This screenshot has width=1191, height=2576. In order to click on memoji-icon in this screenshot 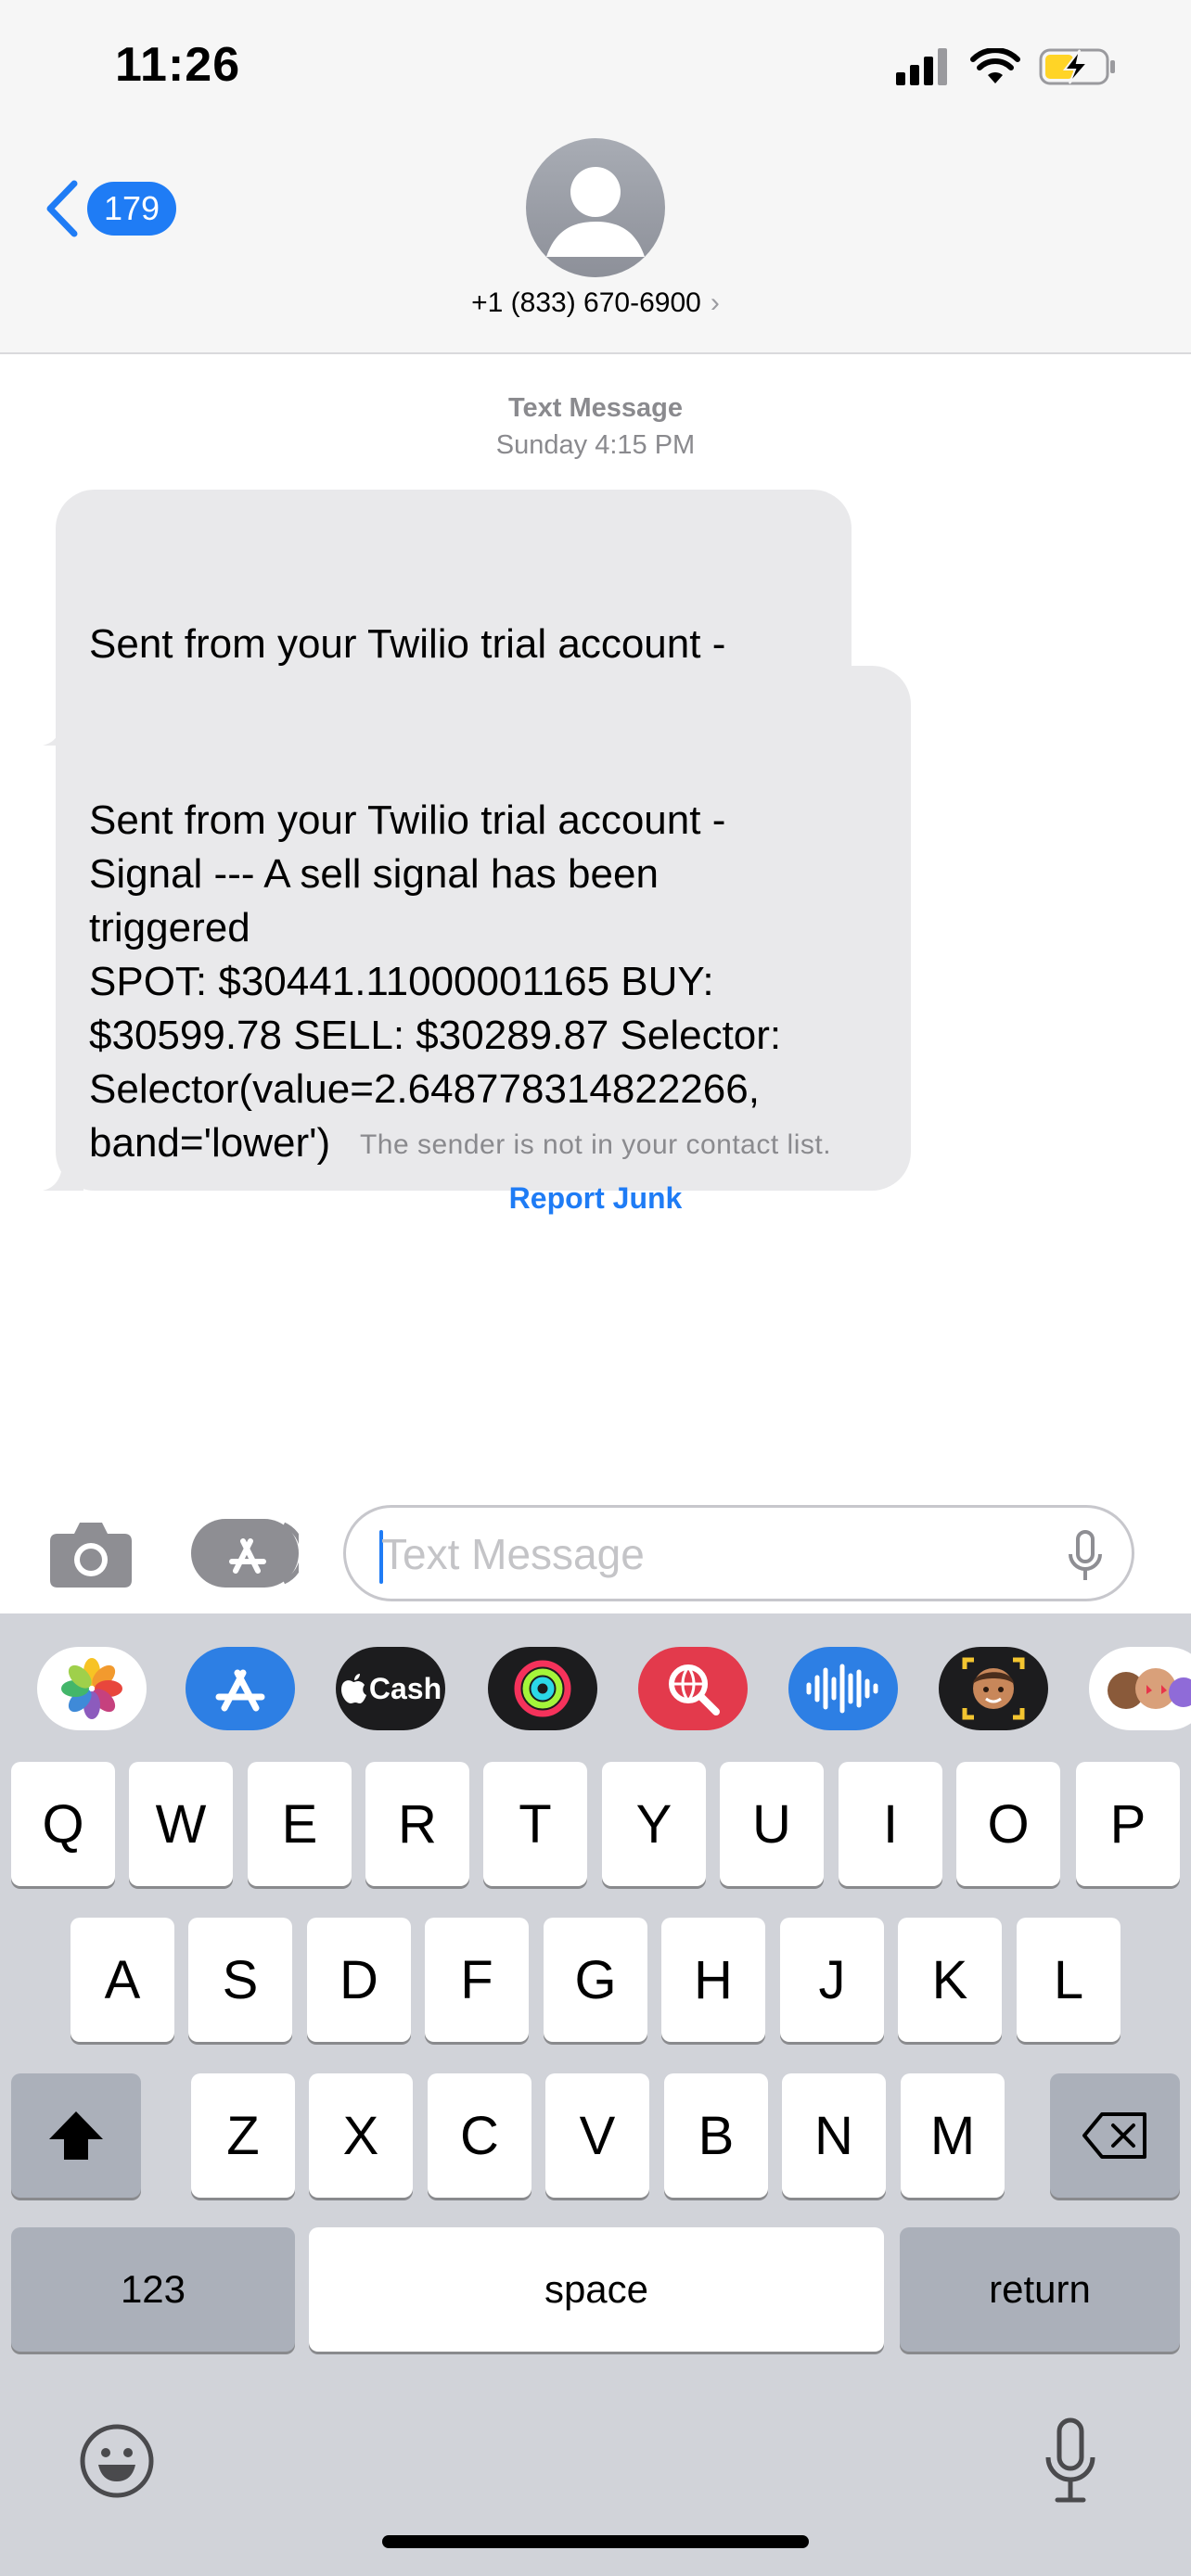, I will do `click(993, 1688)`.